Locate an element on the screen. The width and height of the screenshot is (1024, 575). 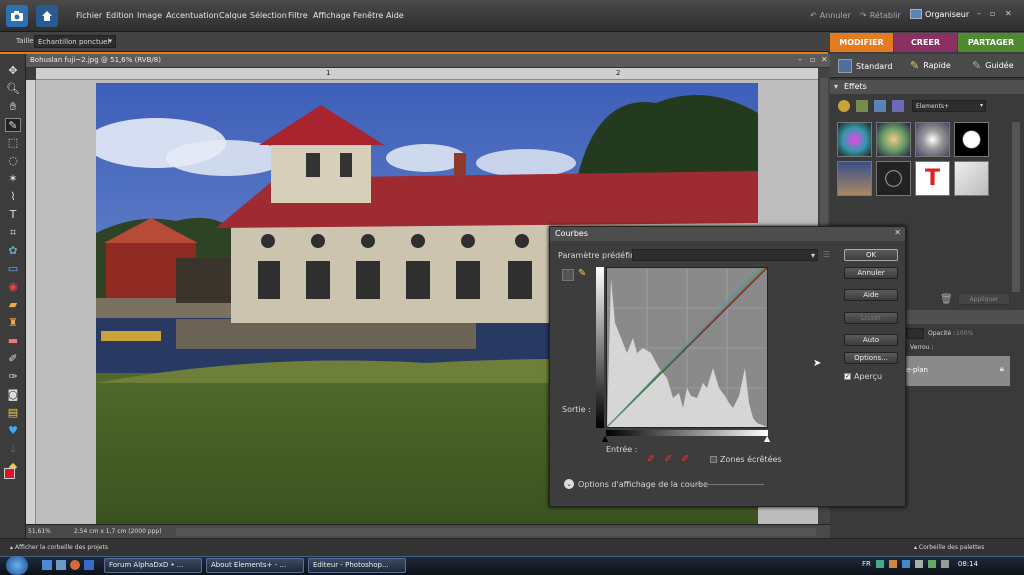
effects-header: ▾ Effets is located at coordinates (927, 87).